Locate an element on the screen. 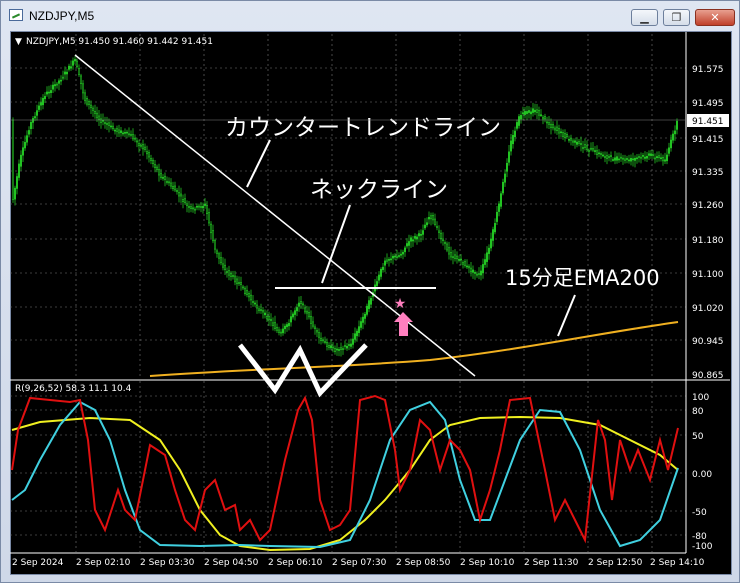 The image size is (740, 583). counter-trendline-label: カウンタートレンドライン is located at coordinates (363, 128).